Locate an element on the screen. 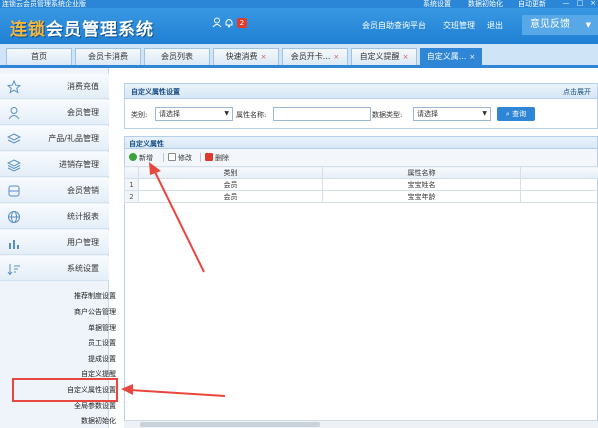  edit-button: 修改 is located at coordinates (180, 158).